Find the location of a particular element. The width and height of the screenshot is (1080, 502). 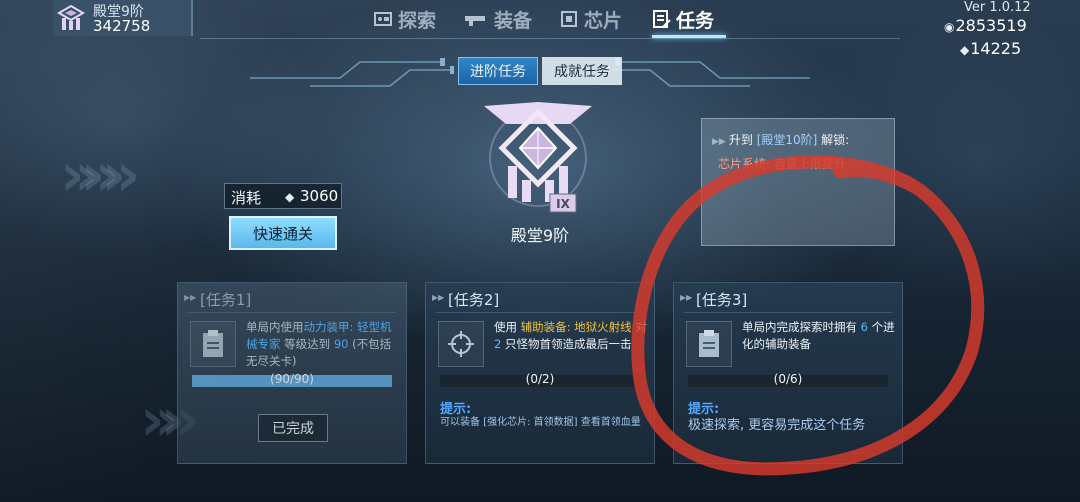

coin-icon: ◉ is located at coordinates (949, 27).